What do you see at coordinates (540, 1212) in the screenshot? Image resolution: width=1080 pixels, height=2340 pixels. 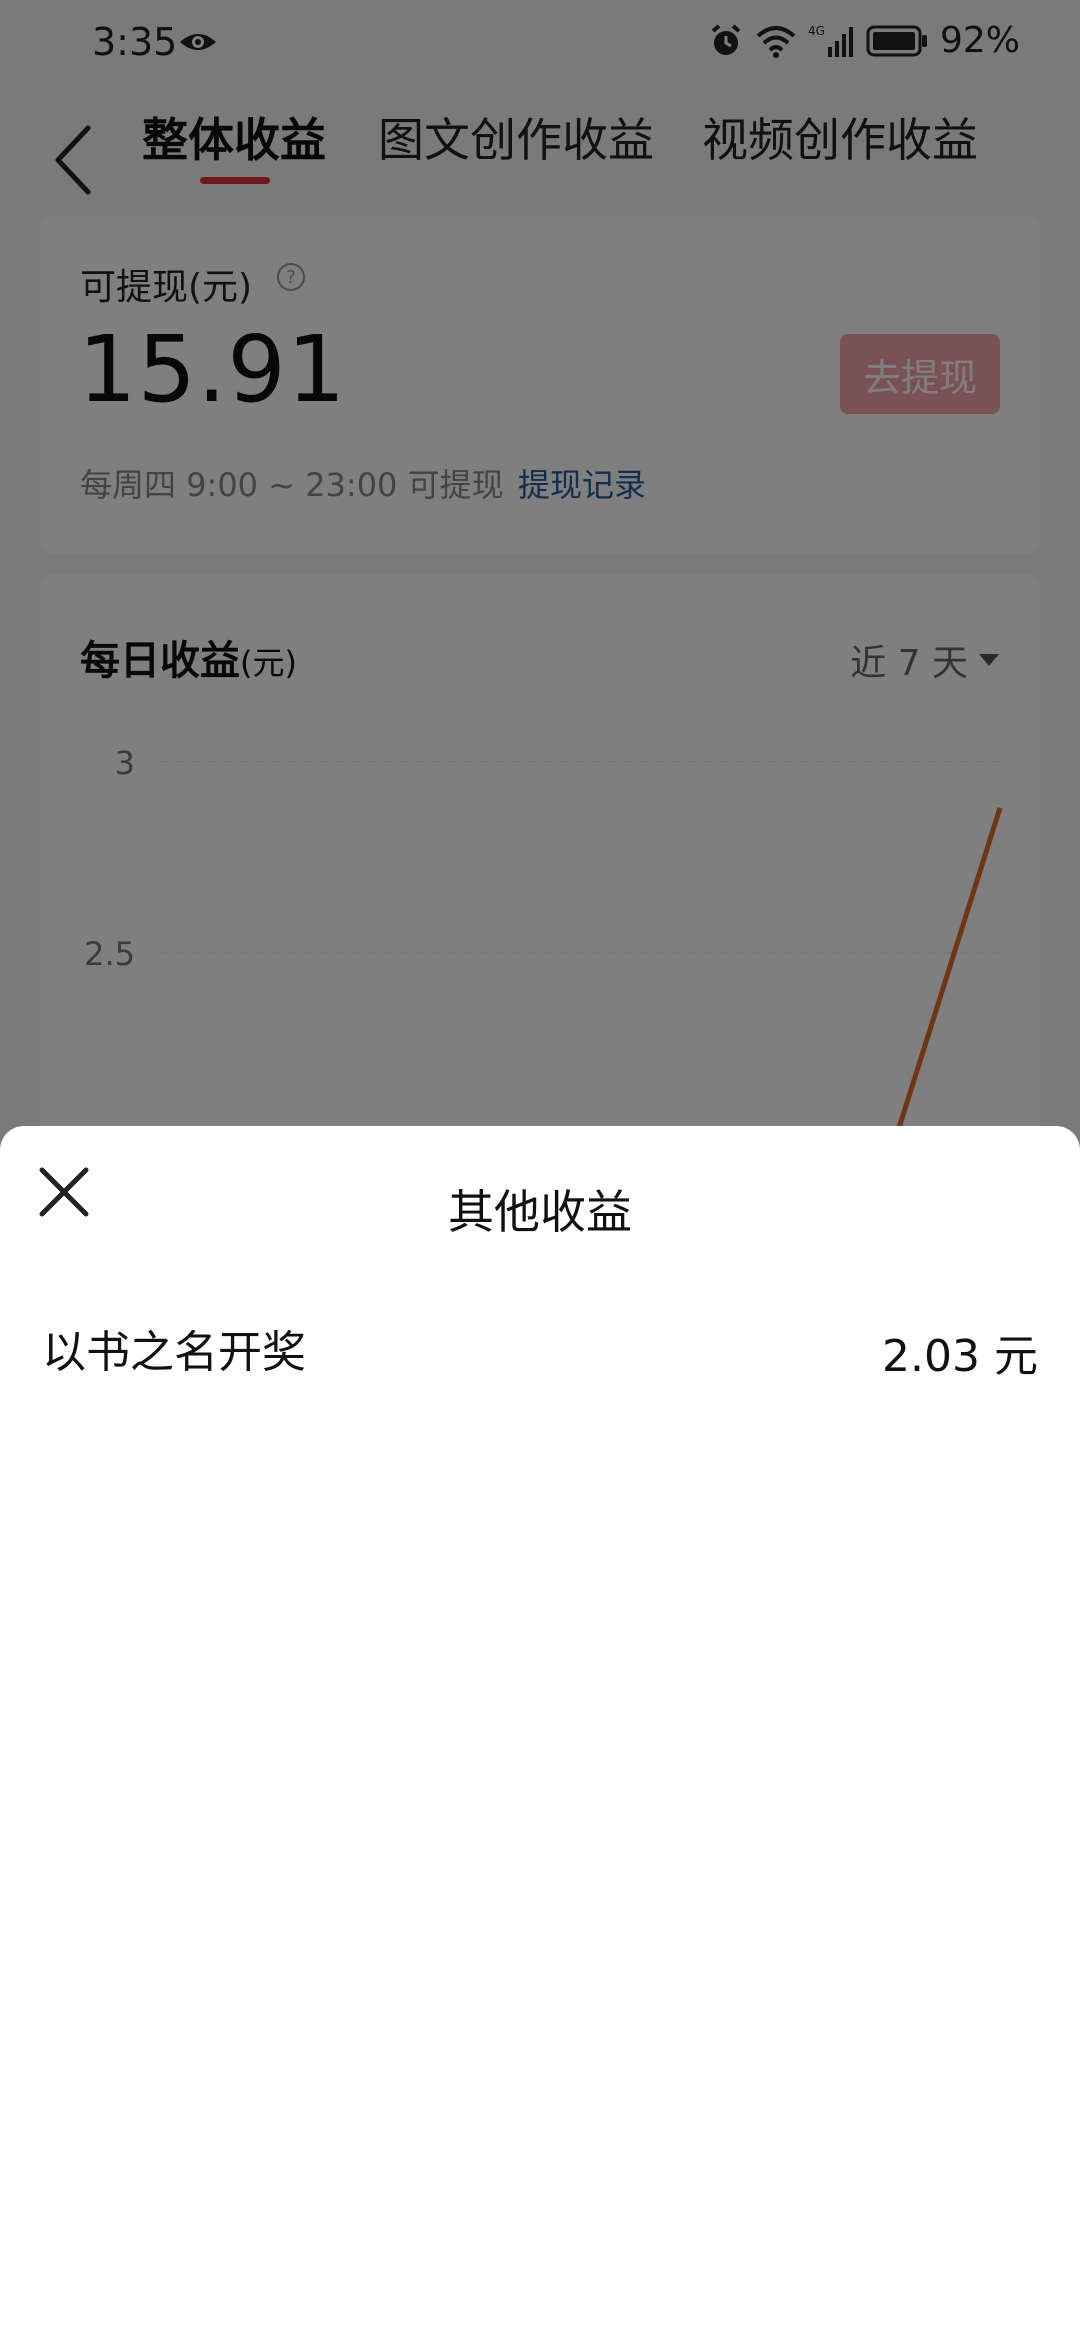 I see `sheet-title: 其他收益` at bounding box center [540, 1212].